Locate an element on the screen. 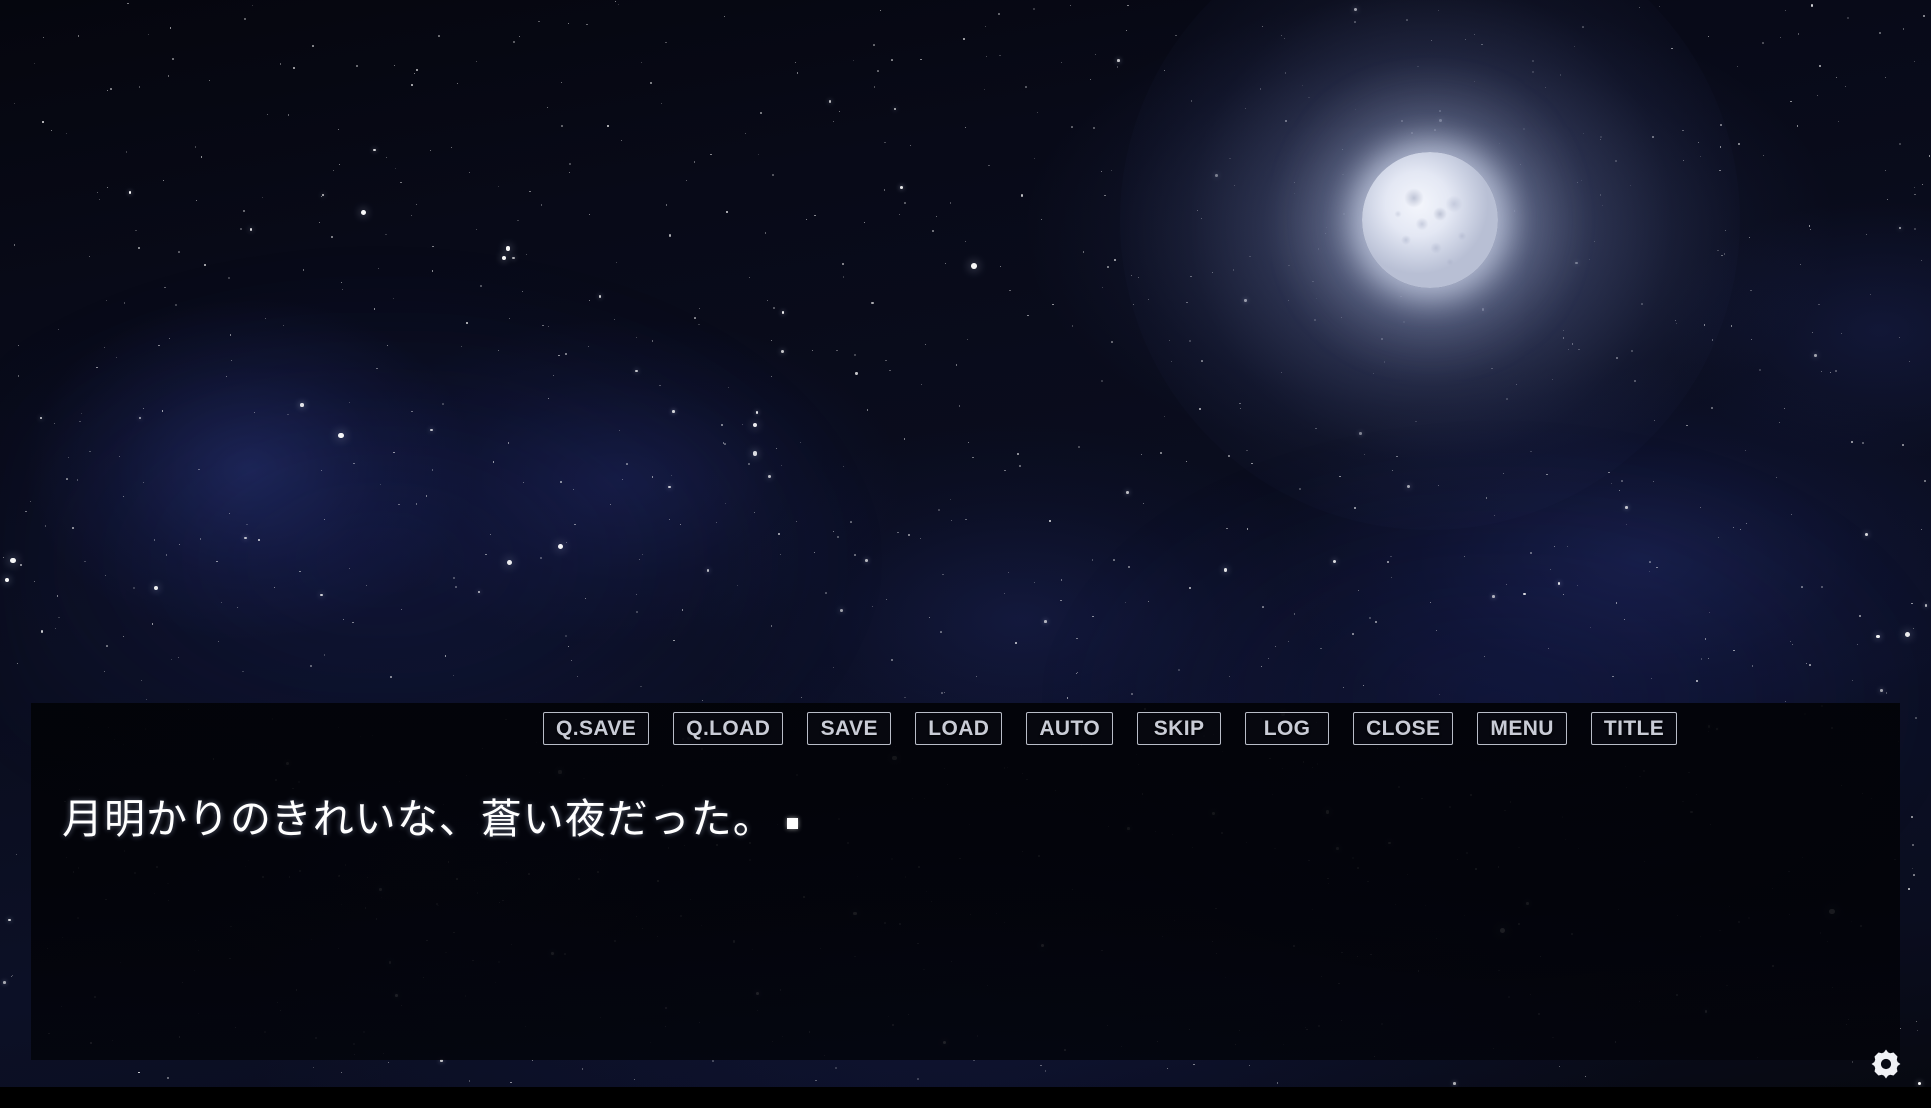  command-button-save: SAVE is located at coordinates (849, 728).